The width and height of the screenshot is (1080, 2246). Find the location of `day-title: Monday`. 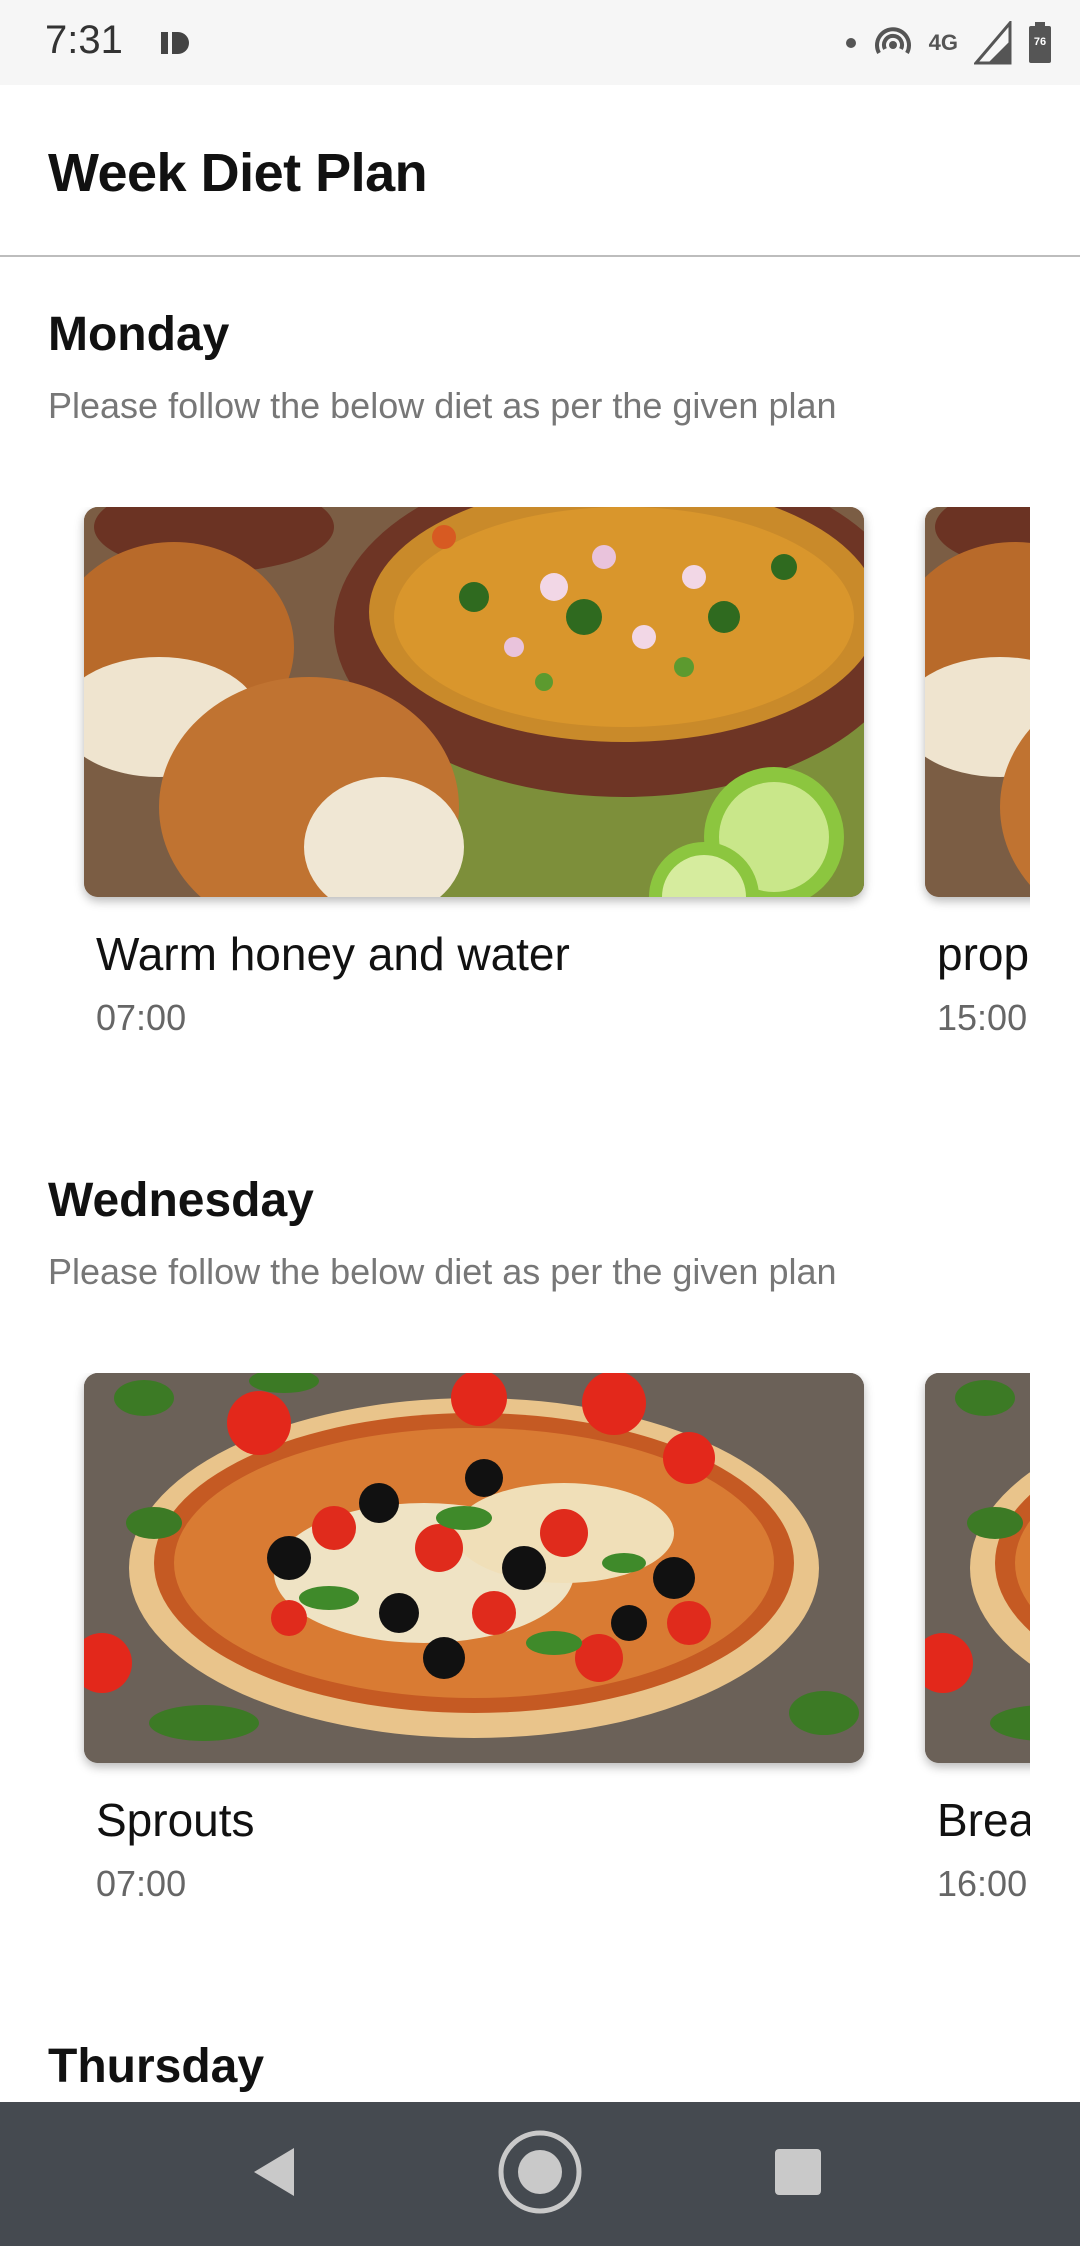

day-title: Monday is located at coordinates (139, 334).